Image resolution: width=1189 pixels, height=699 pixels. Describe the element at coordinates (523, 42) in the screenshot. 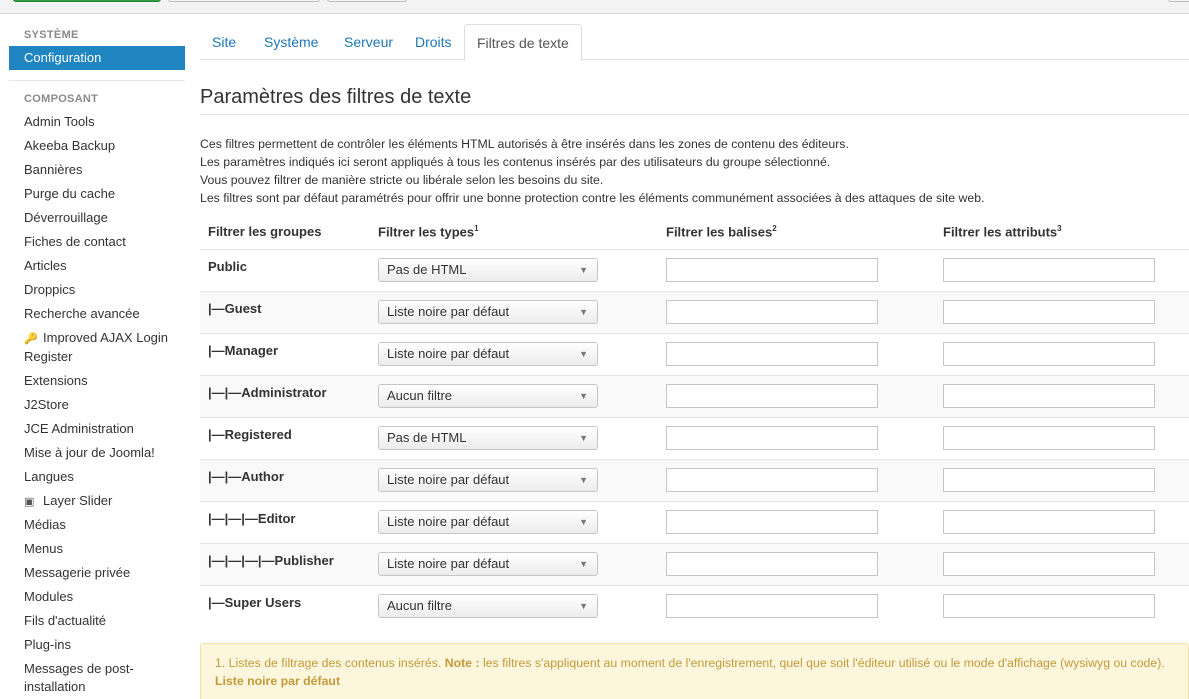

I see `tab-filtres-de-texte: Filtres de texte` at that location.